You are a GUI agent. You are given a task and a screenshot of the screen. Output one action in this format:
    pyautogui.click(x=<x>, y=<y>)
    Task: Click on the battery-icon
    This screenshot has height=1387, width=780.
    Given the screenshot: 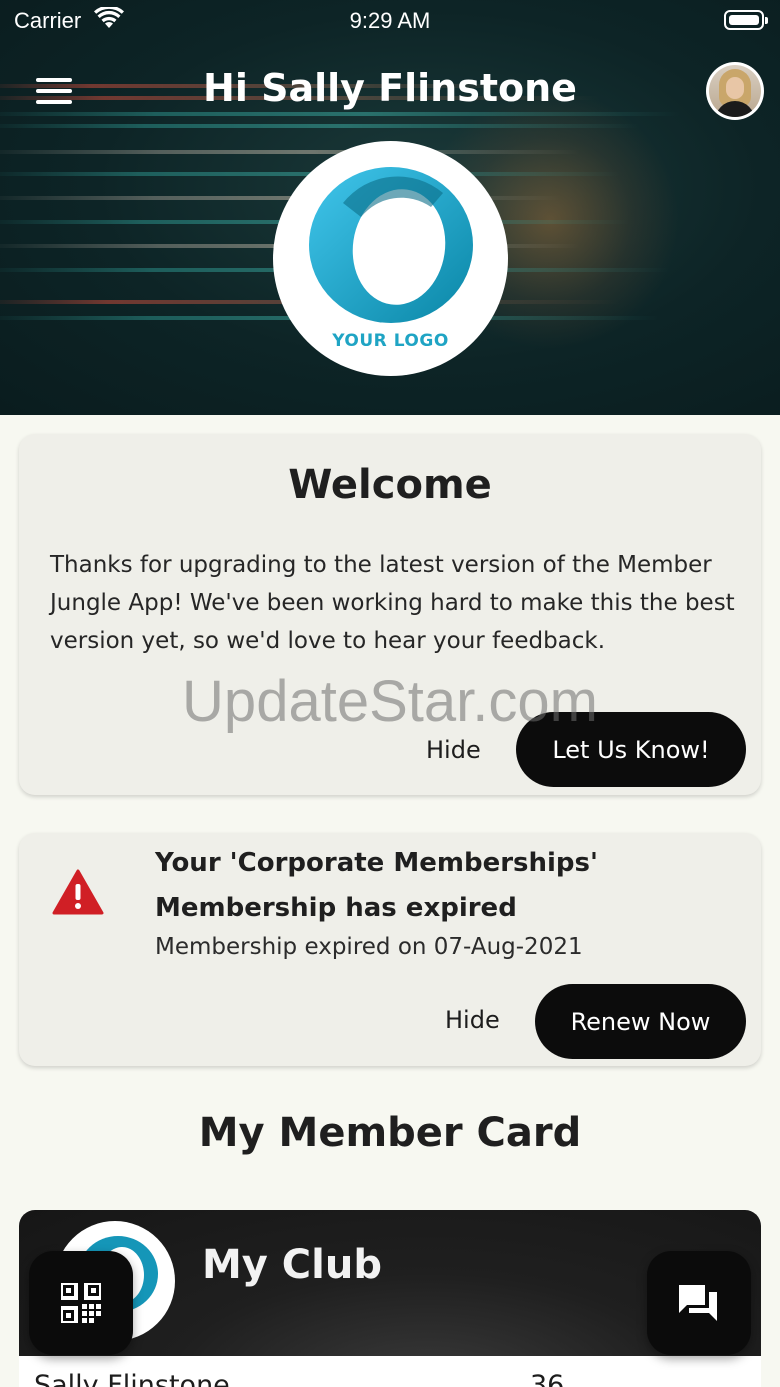 What is the action you would take?
    pyautogui.click(x=746, y=20)
    